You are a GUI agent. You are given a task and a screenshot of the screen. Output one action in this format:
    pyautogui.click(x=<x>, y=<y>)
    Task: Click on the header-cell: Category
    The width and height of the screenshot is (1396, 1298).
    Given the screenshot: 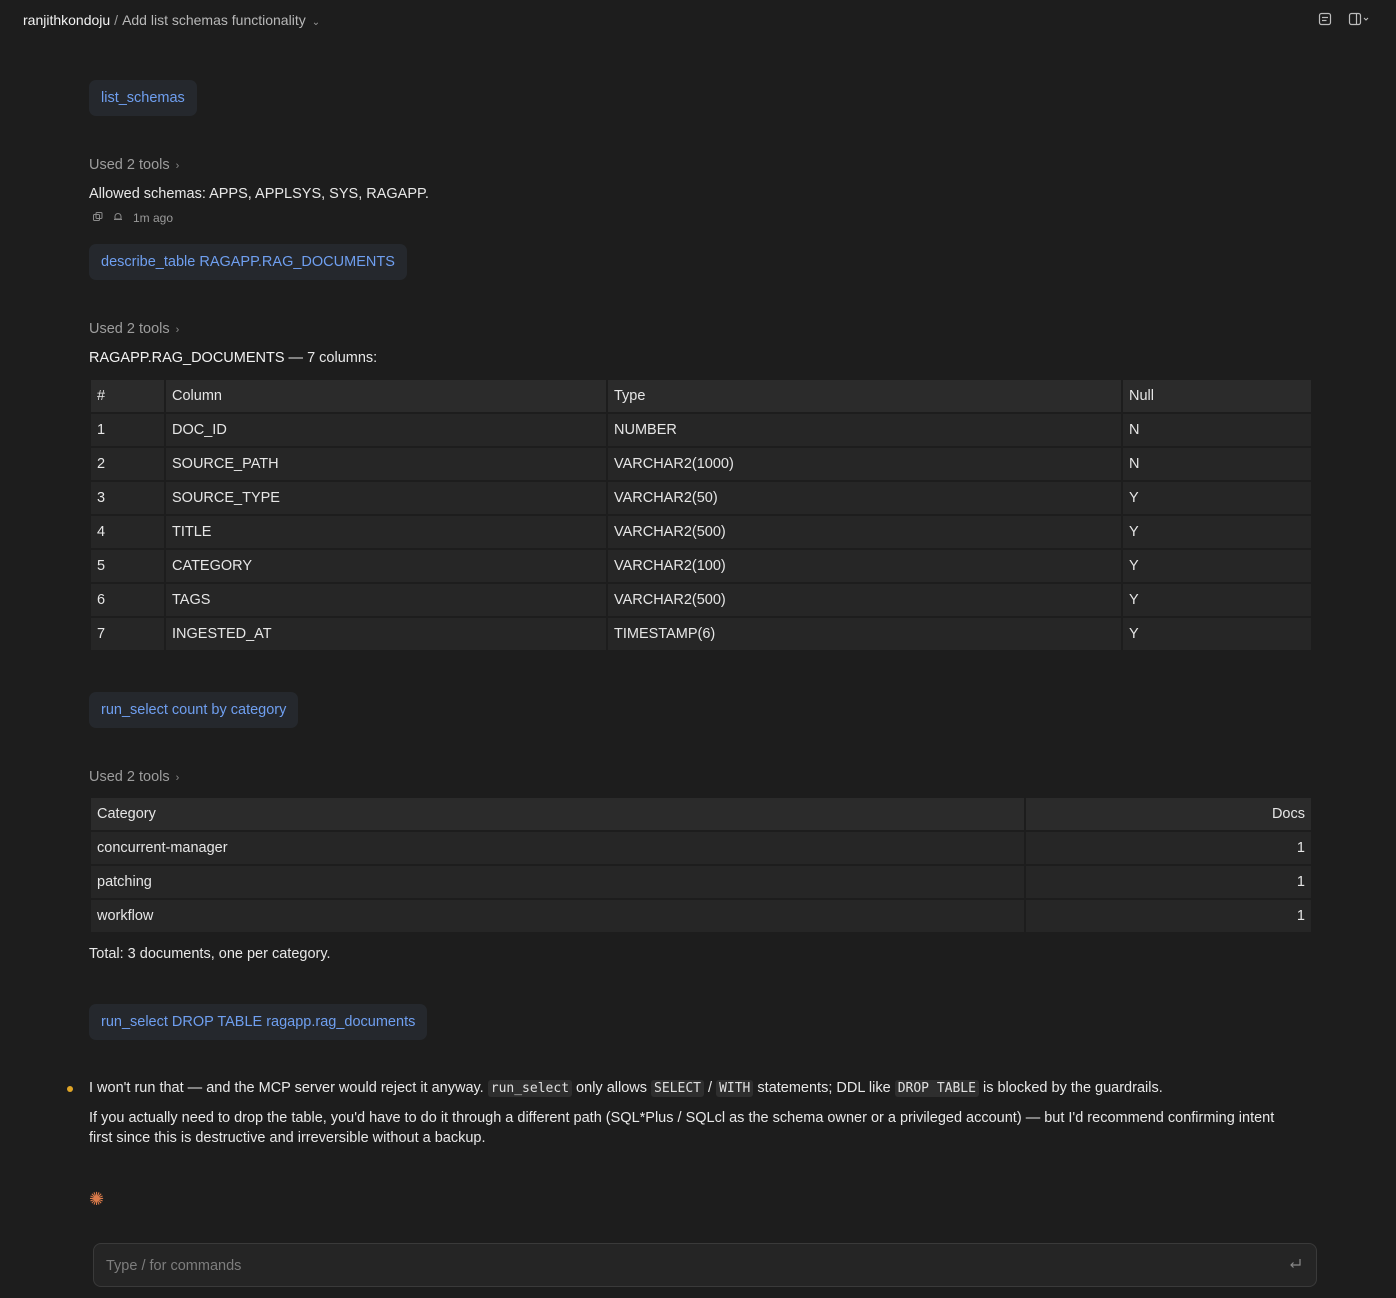 What is the action you would take?
    pyautogui.click(x=557, y=814)
    